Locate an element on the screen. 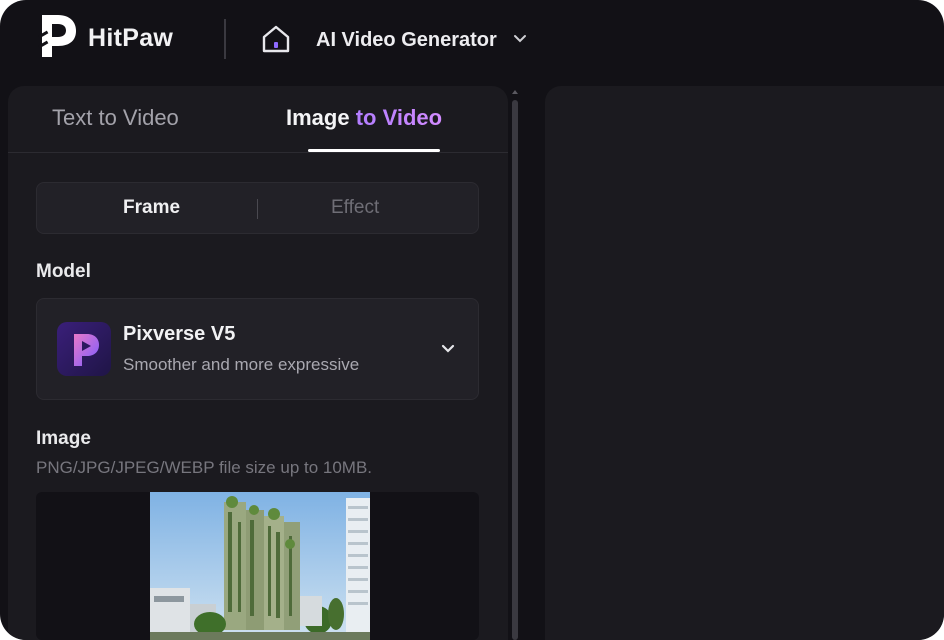 The image size is (944, 640). header-divider is located at coordinates (225, 39).